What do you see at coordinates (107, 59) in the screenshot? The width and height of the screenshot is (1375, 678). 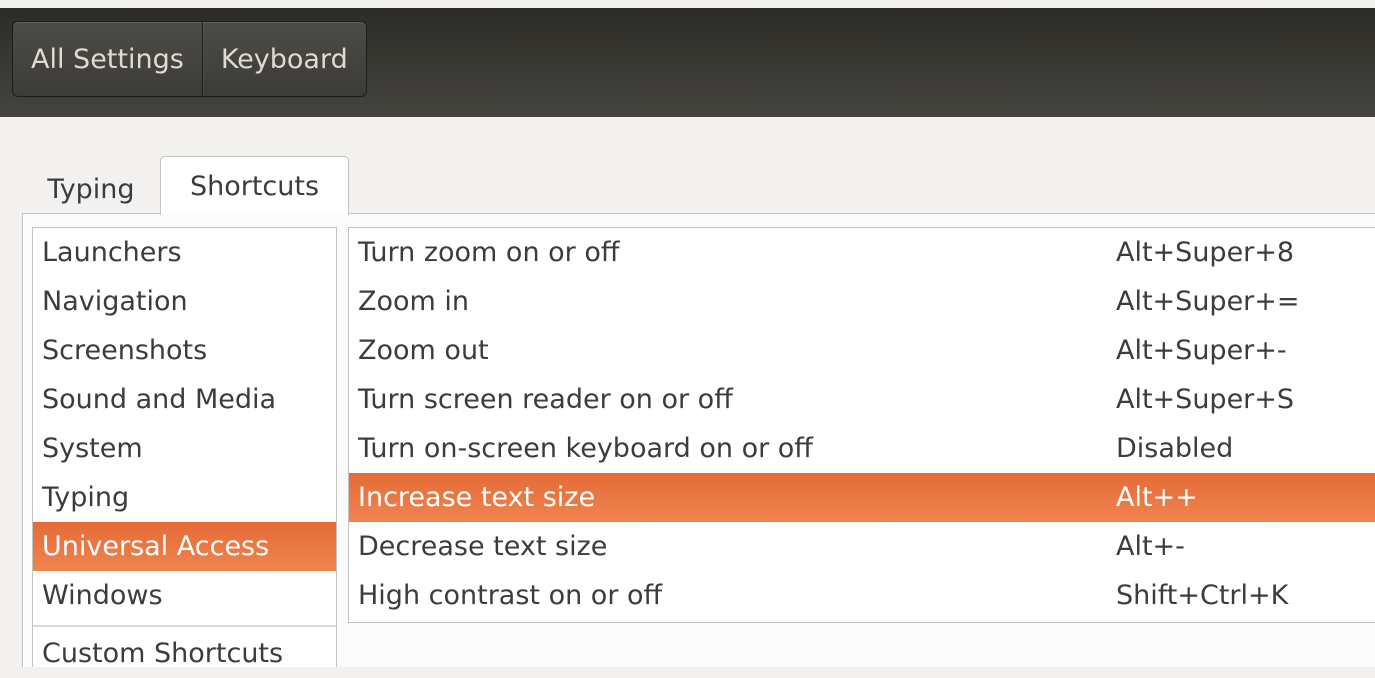 I see `breadcrumb-all-settings: All Settings` at bounding box center [107, 59].